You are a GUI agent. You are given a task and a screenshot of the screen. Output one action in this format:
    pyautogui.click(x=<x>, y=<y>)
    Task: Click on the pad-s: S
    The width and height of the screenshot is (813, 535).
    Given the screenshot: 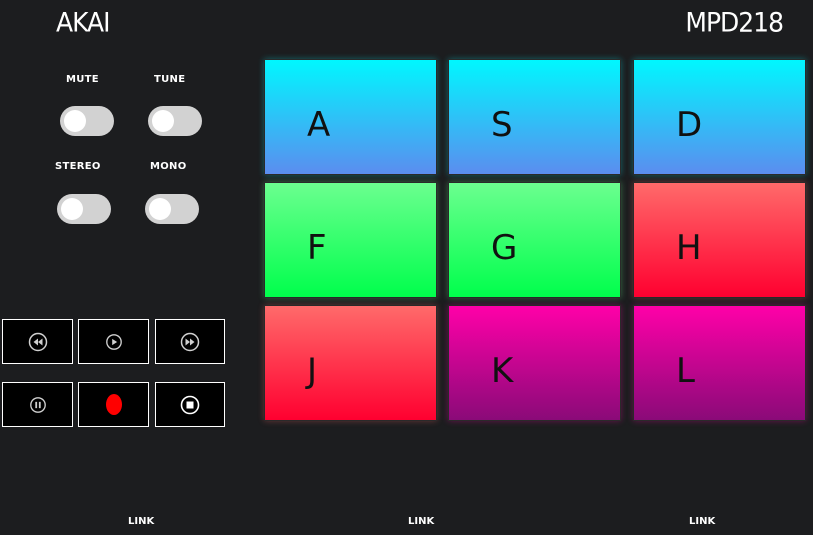 What is the action you would take?
    pyautogui.click(x=534, y=117)
    